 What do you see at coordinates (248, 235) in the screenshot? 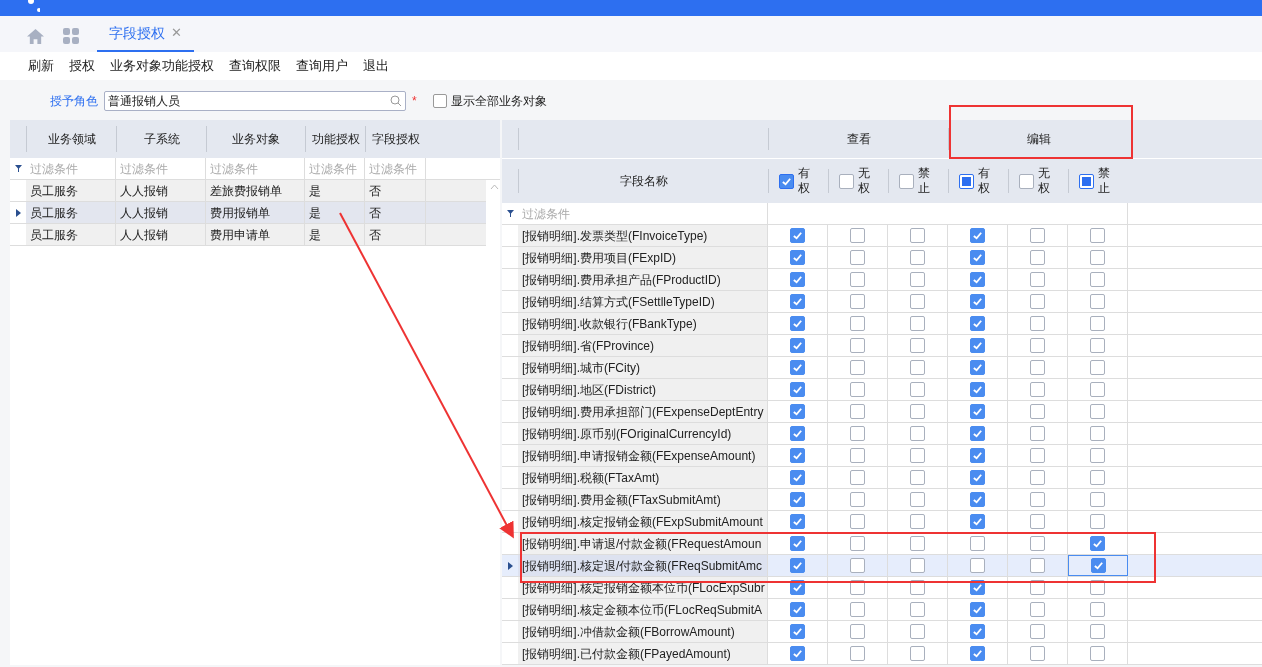
I see `table-row: 员工服务 人人报销 费用申请单 是 否` at bounding box center [248, 235].